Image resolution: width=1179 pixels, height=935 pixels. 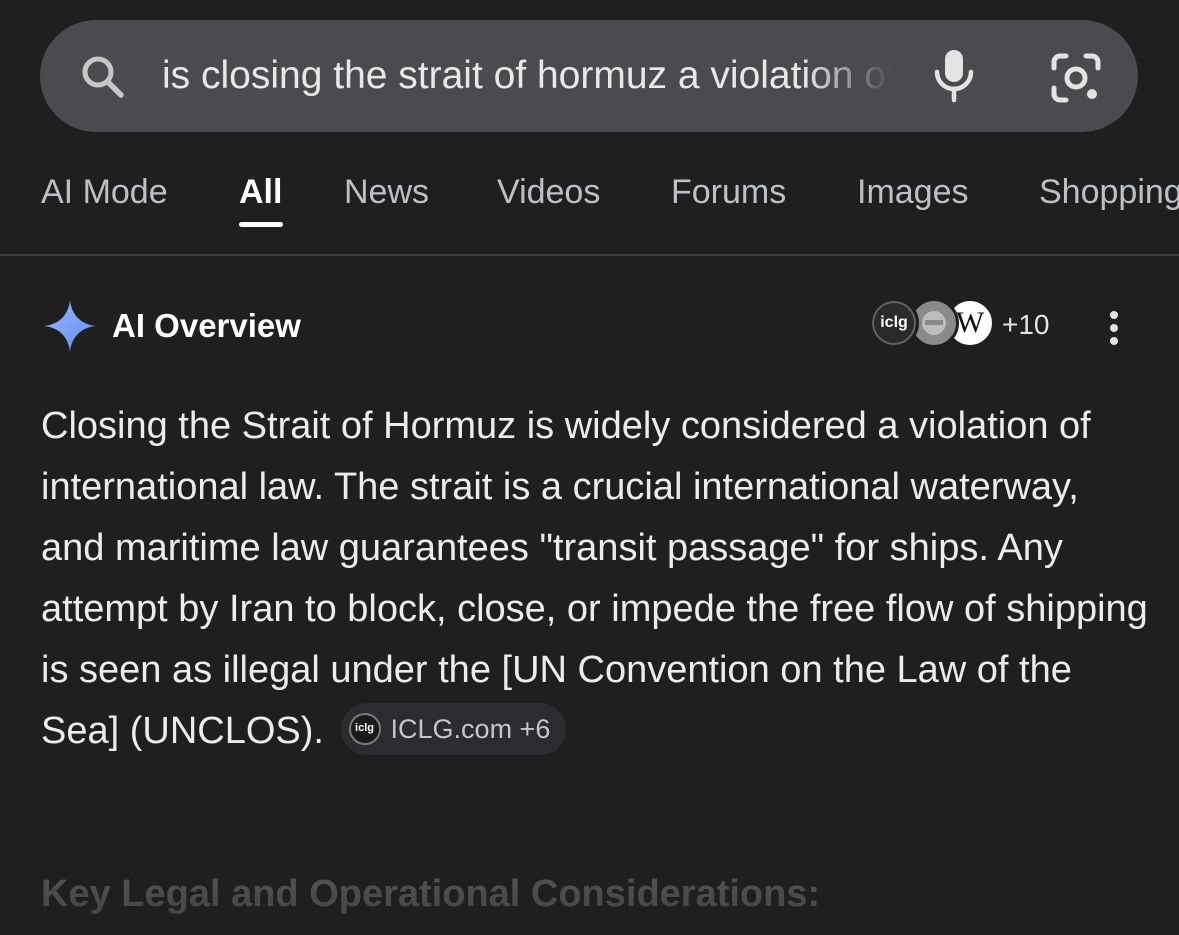 What do you see at coordinates (1114, 328) in the screenshot?
I see `more-options-icon` at bounding box center [1114, 328].